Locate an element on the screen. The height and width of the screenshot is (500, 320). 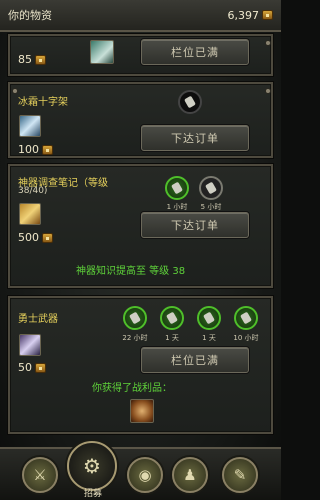
timer-label: 10 小时 is located at coordinates (246, 338).